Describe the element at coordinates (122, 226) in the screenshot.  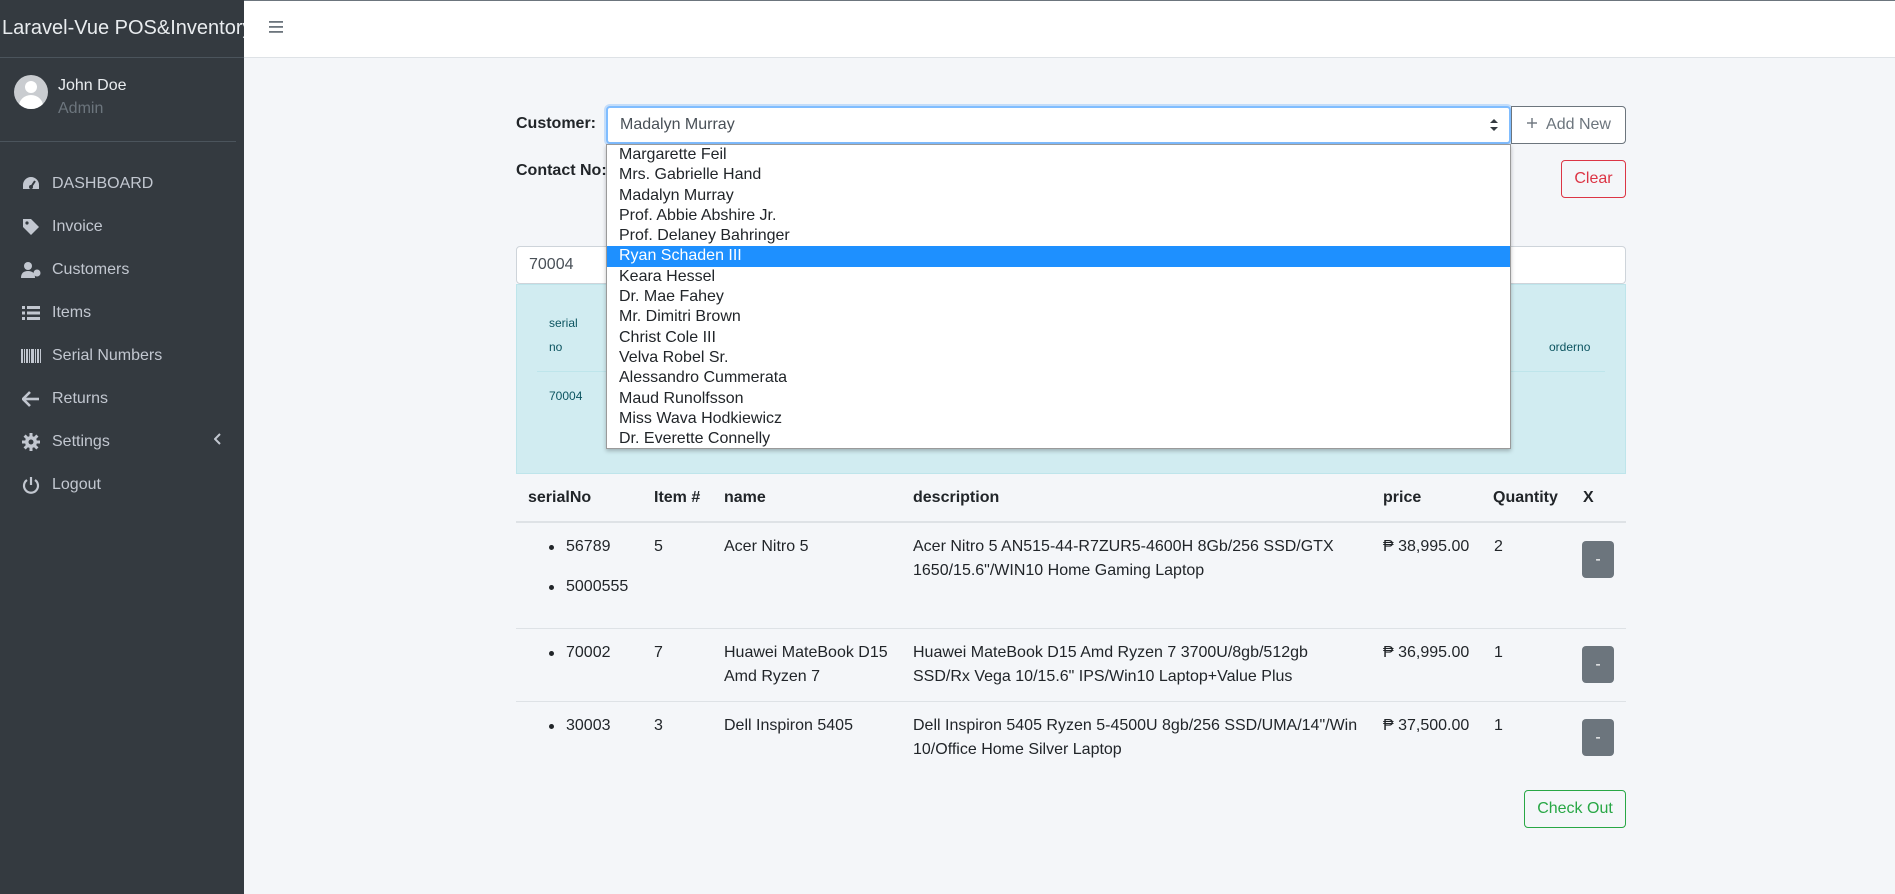
I see `sidebar-item-invoice: Invoice` at that location.